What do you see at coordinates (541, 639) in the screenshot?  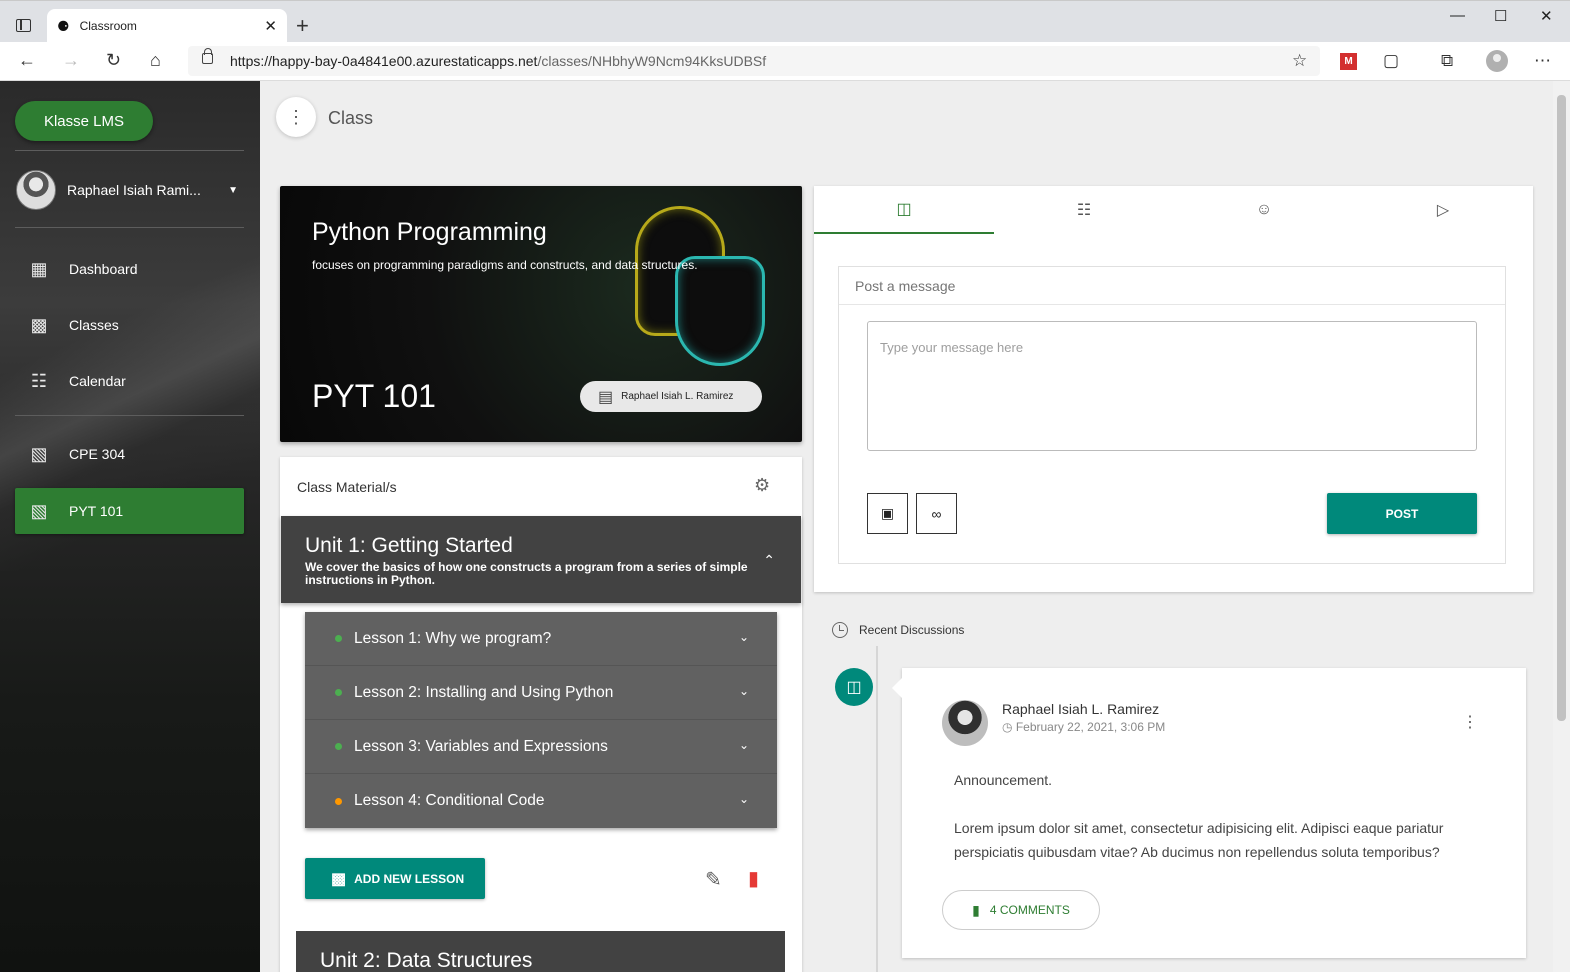 I see `lesson-item: Lesson 1: Why we program? ⌄` at bounding box center [541, 639].